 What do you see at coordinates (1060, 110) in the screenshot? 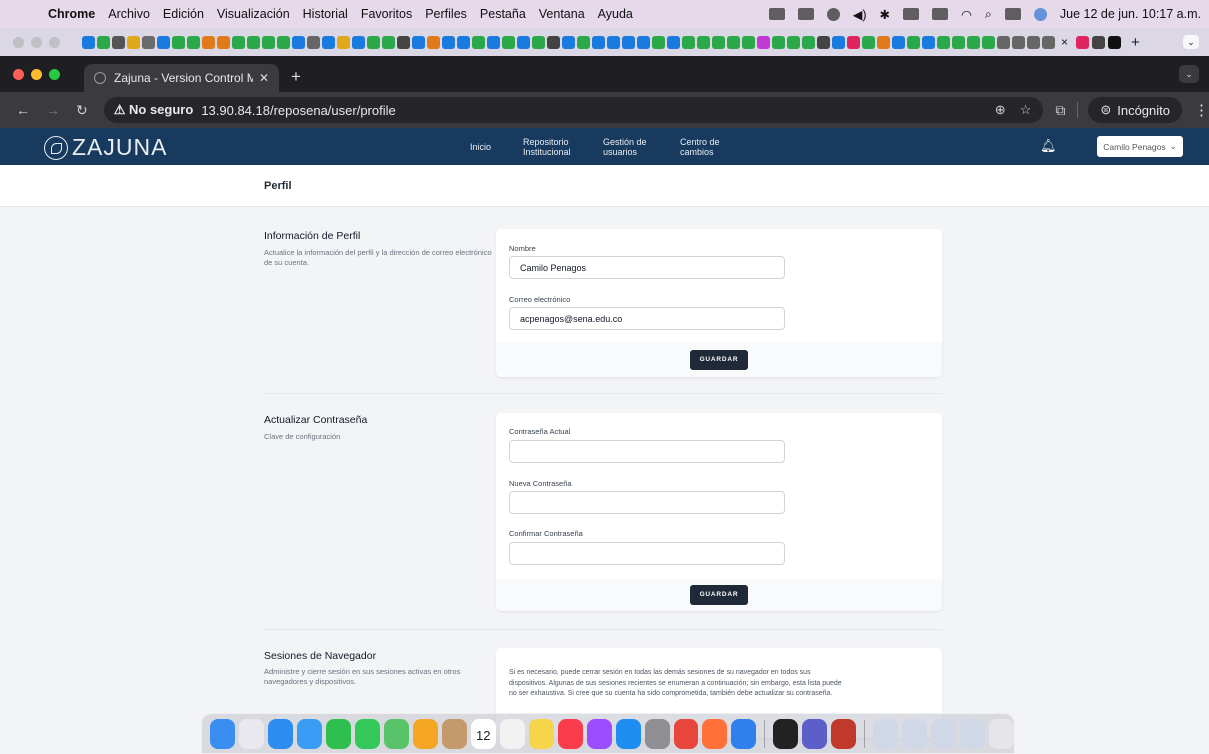
I see `extensions-icon: ⧉` at bounding box center [1060, 110].